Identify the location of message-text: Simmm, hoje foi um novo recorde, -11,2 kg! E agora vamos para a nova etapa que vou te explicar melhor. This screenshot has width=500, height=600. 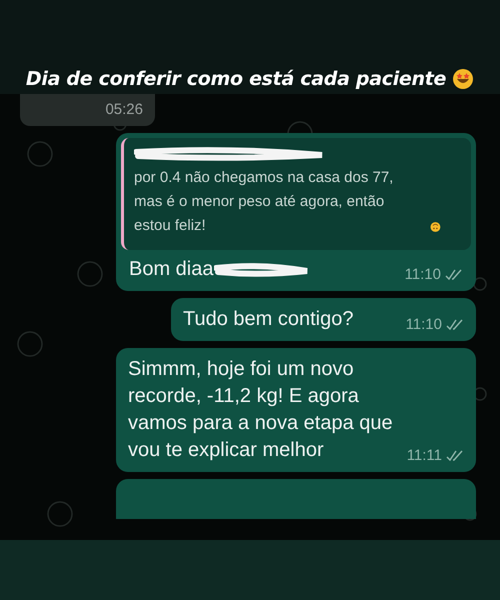
(261, 410).